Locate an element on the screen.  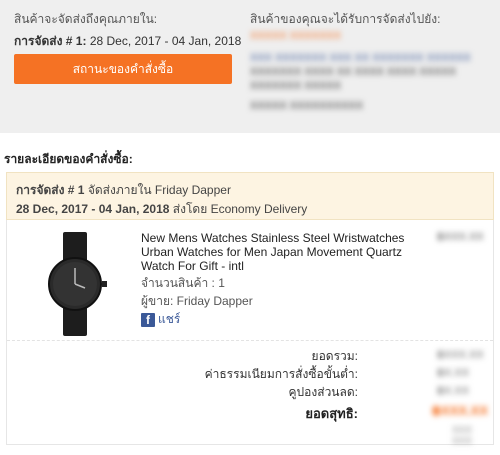
package-dates: 28 Dec, 2017 - 04 Jan, 2018 is located at coordinates (93, 209).